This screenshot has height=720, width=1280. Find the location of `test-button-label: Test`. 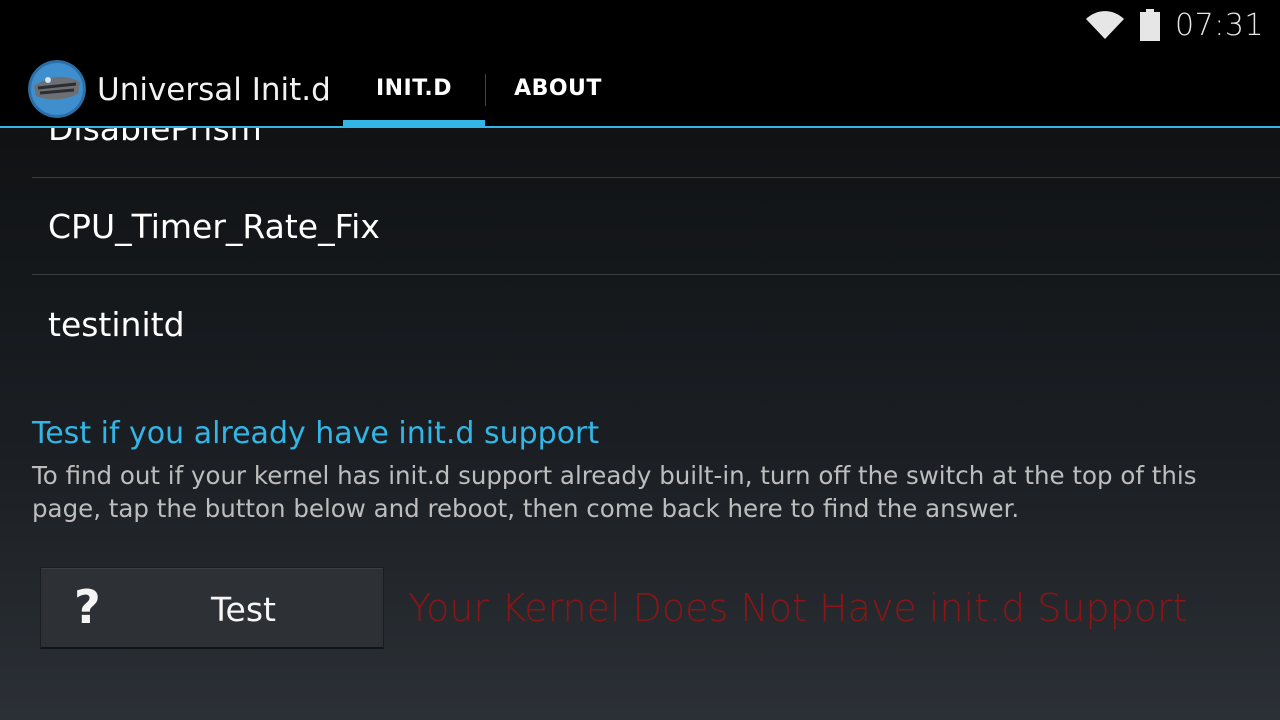

test-button-label: Test is located at coordinates (243, 609).